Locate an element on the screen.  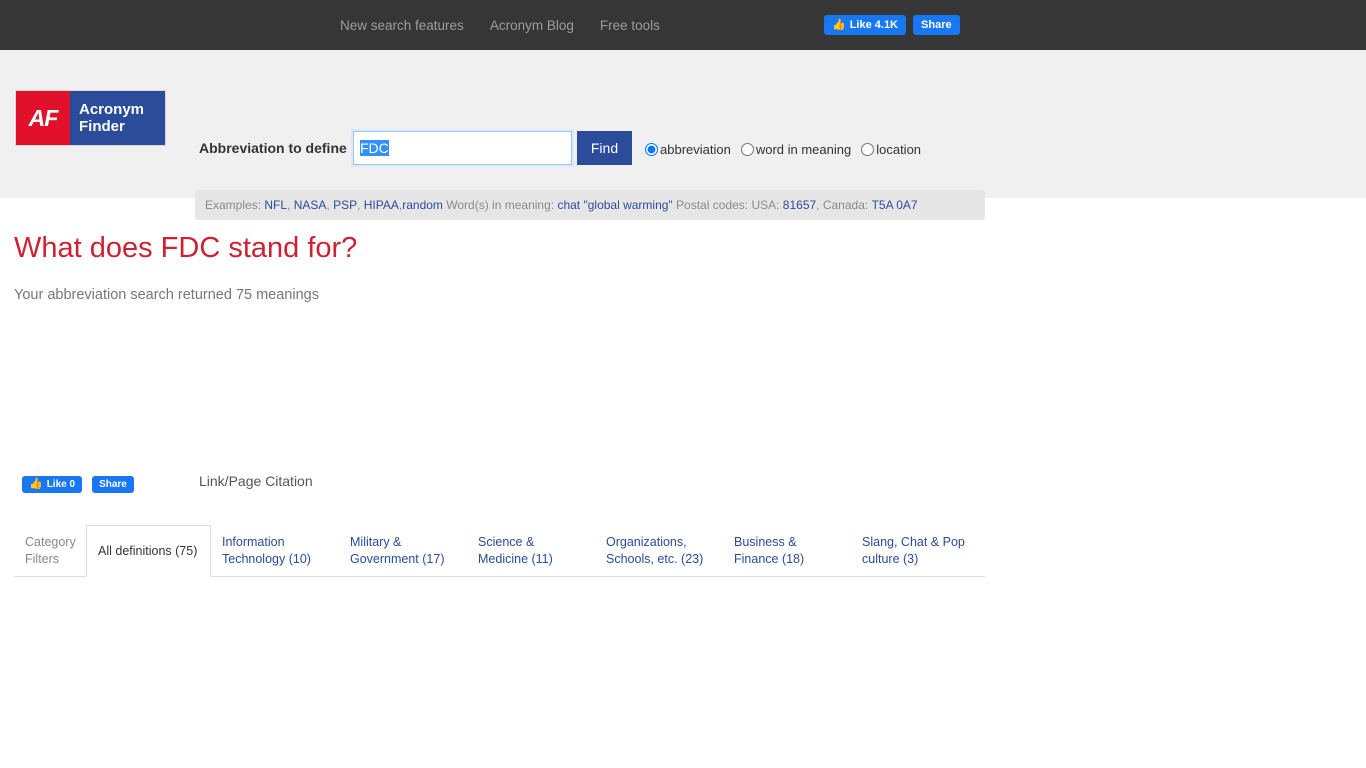
tab-organizations-schools: Organizations, Schools, etc. (23) is located at coordinates (659, 550).